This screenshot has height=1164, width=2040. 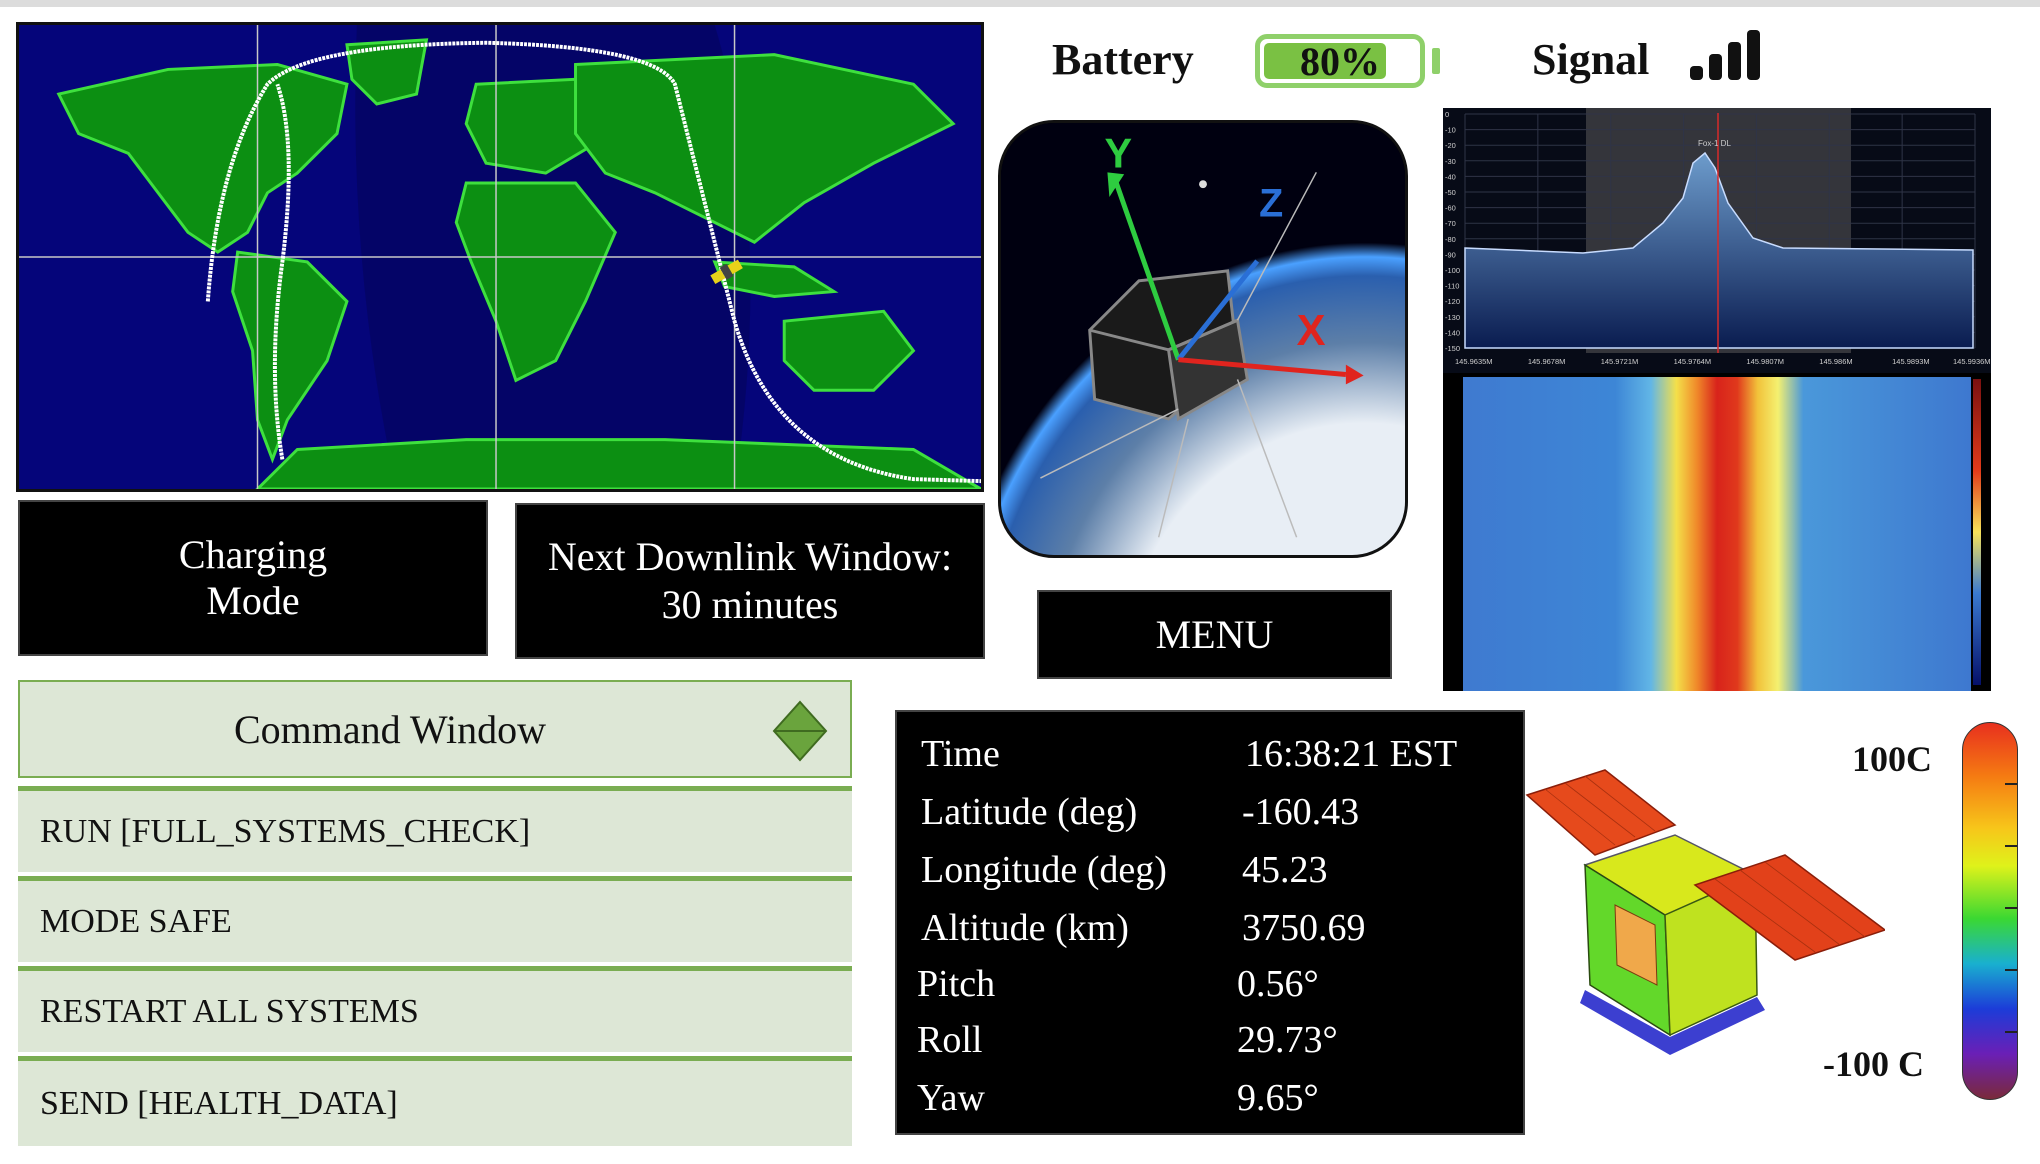 I want to click on battery-percent: 80%, so click(x=1340, y=61).